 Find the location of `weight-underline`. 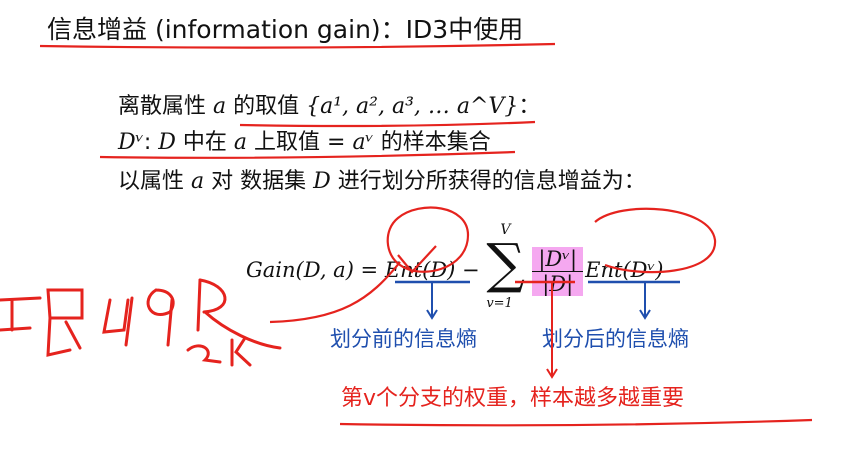

weight-underline is located at coordinates (576, 422).